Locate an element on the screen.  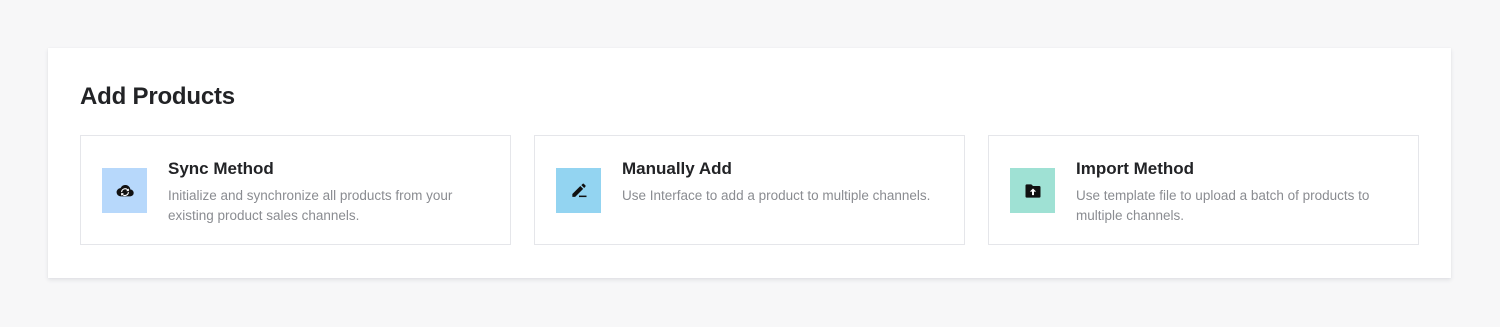
card-title: Import Method is located at coordinates (1135, 168).